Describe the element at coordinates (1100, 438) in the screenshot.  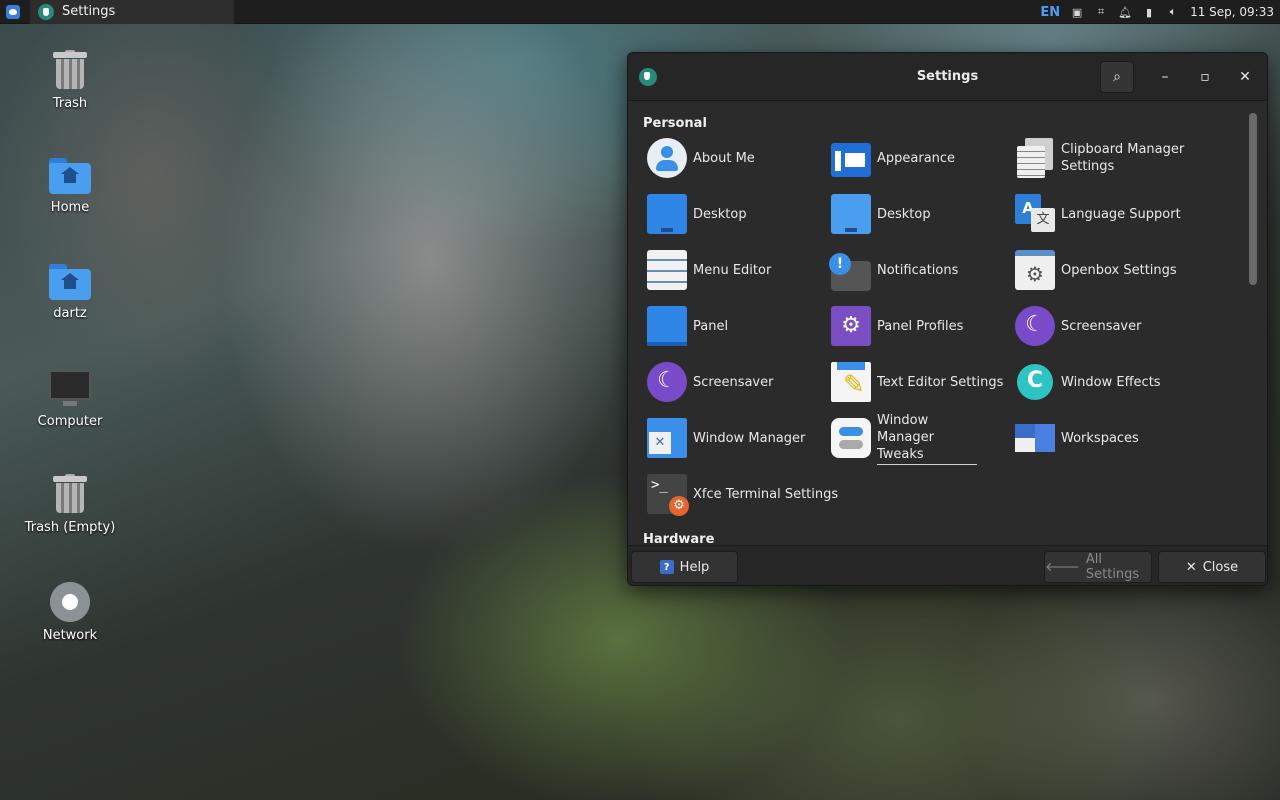
I see `settings-item-label: Workspaces` at that location.